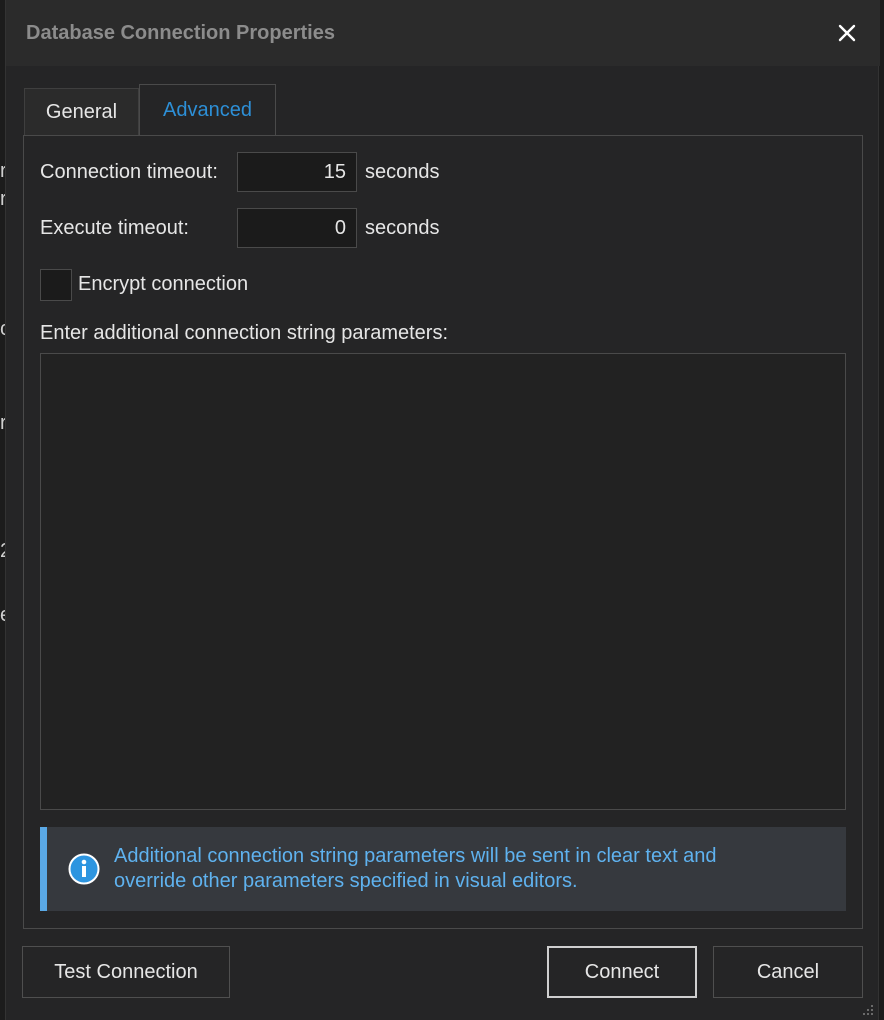 The height and width of the screenshot is (1020, 884). I want to click on tab-general-label: General, so click(81, 112).